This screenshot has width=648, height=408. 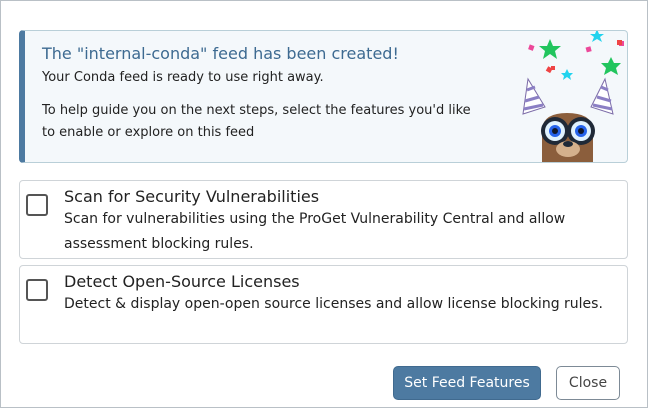 I want to click on party-mascot-illustration, so click(x=573, y=96).